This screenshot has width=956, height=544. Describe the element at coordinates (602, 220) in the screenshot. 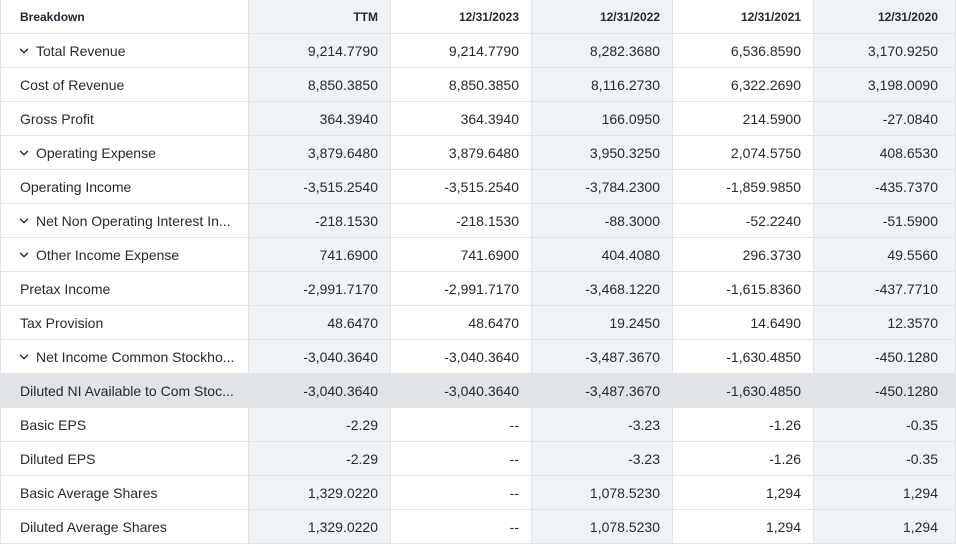

I see `value-cell-2022: -88.3000` at that location.